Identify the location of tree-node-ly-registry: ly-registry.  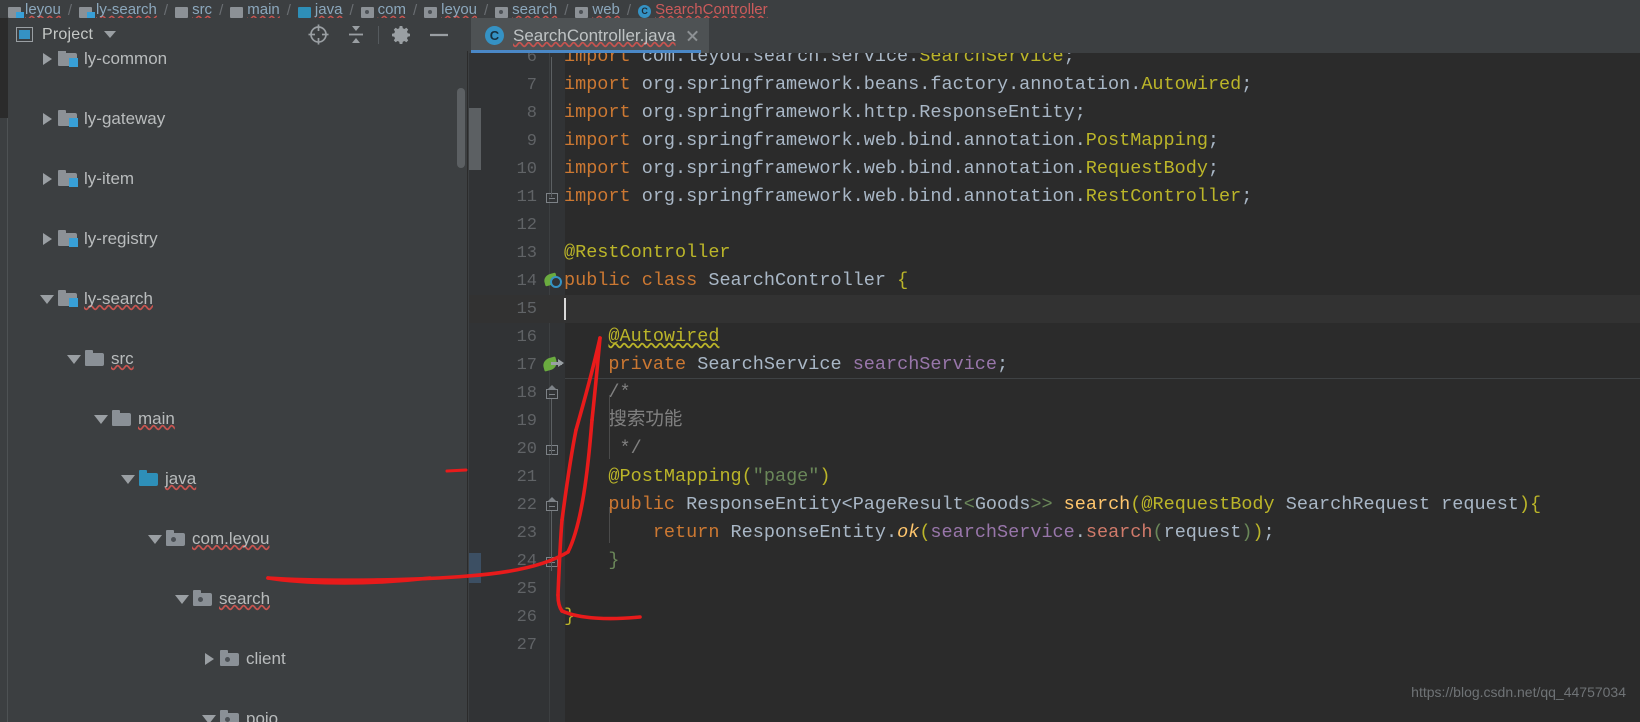
(234, 238).